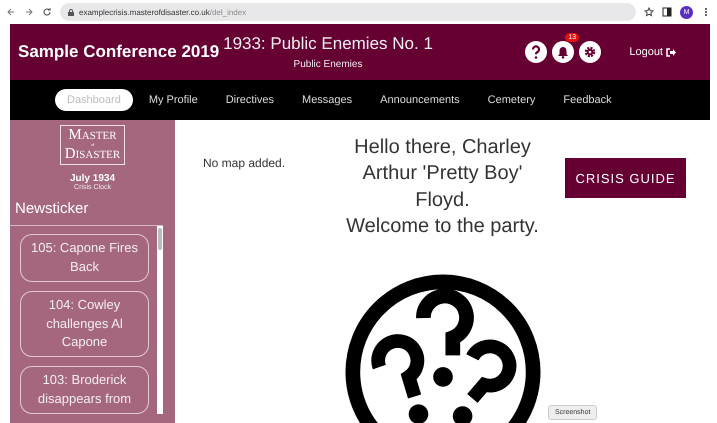  What do you see at coordinates (442, 348) in the screenshot?
I see `question-marks-icon` at bounding box center [442, 348].